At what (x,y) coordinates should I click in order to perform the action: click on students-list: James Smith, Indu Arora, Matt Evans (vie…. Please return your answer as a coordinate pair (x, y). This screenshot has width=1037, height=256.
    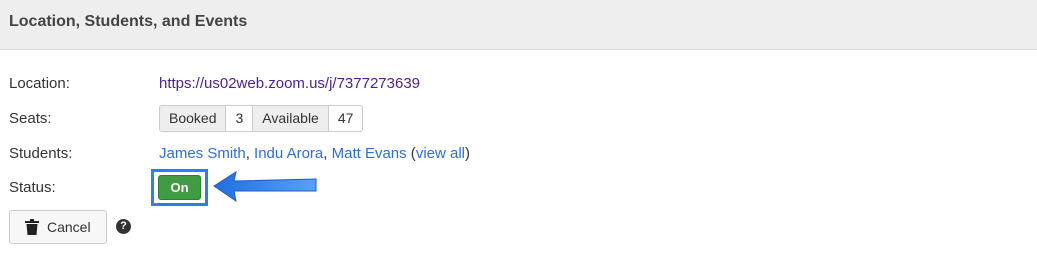
    Looking at the image, I should click on (314, 153).